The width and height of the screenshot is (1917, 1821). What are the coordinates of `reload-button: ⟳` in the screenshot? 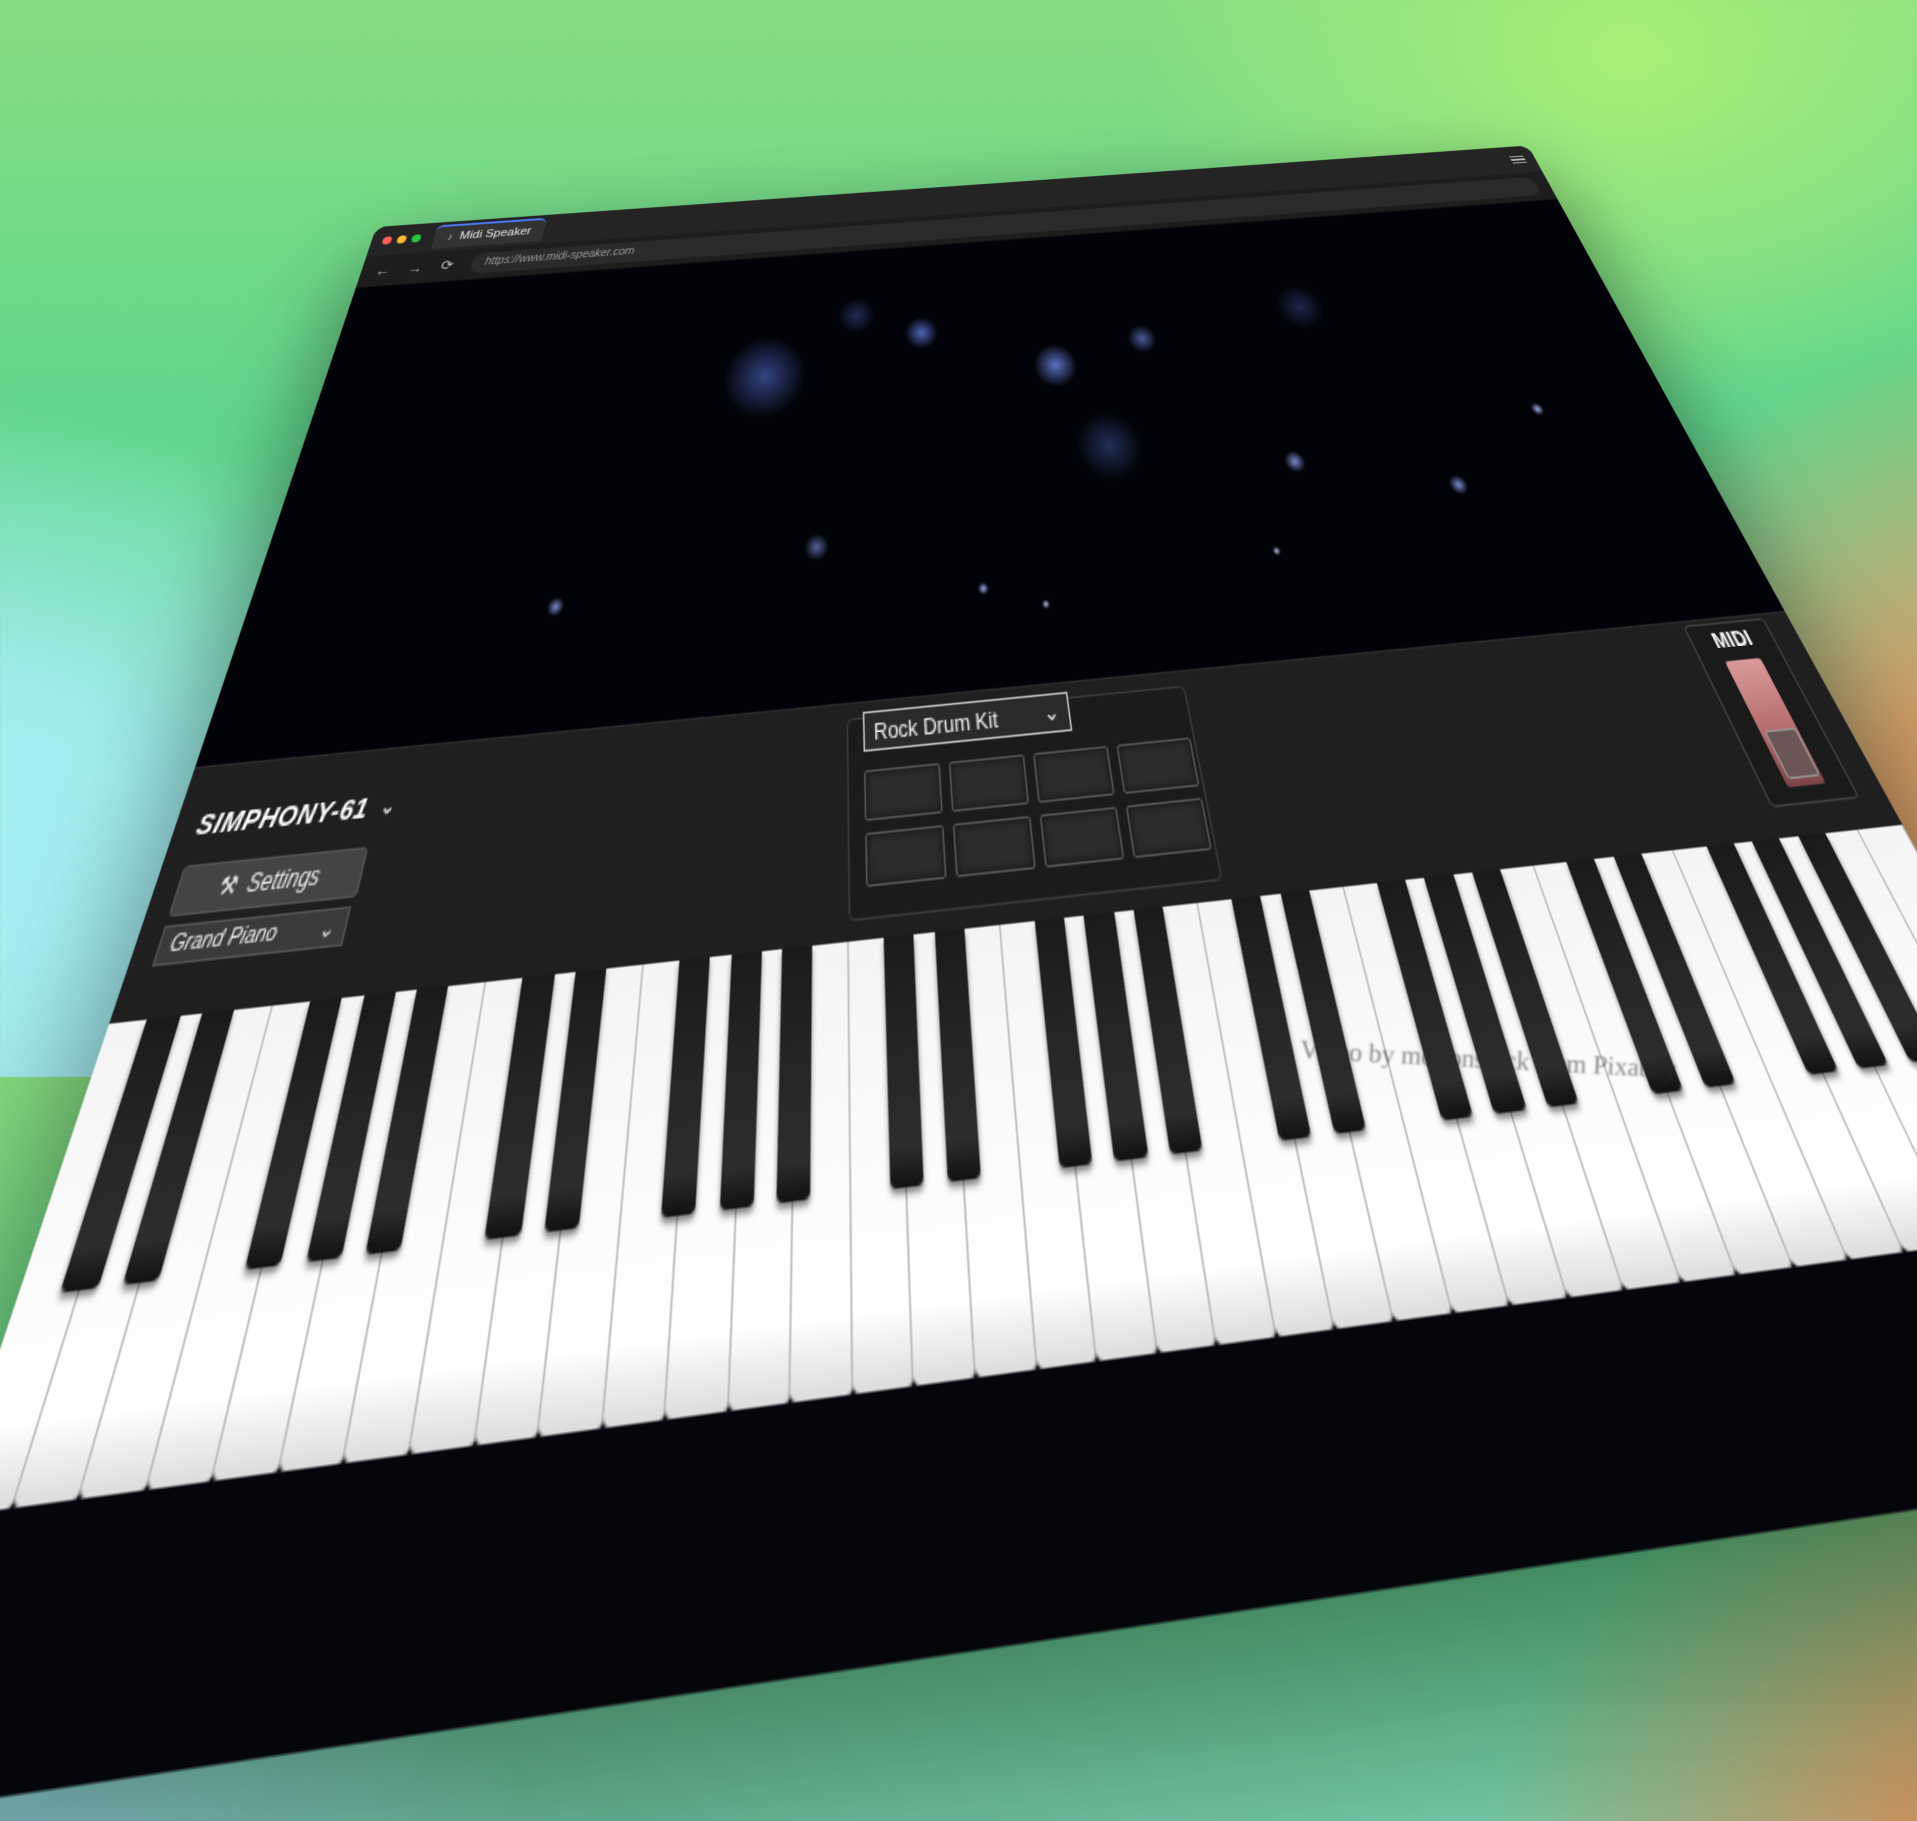 It's located at (447, 265).